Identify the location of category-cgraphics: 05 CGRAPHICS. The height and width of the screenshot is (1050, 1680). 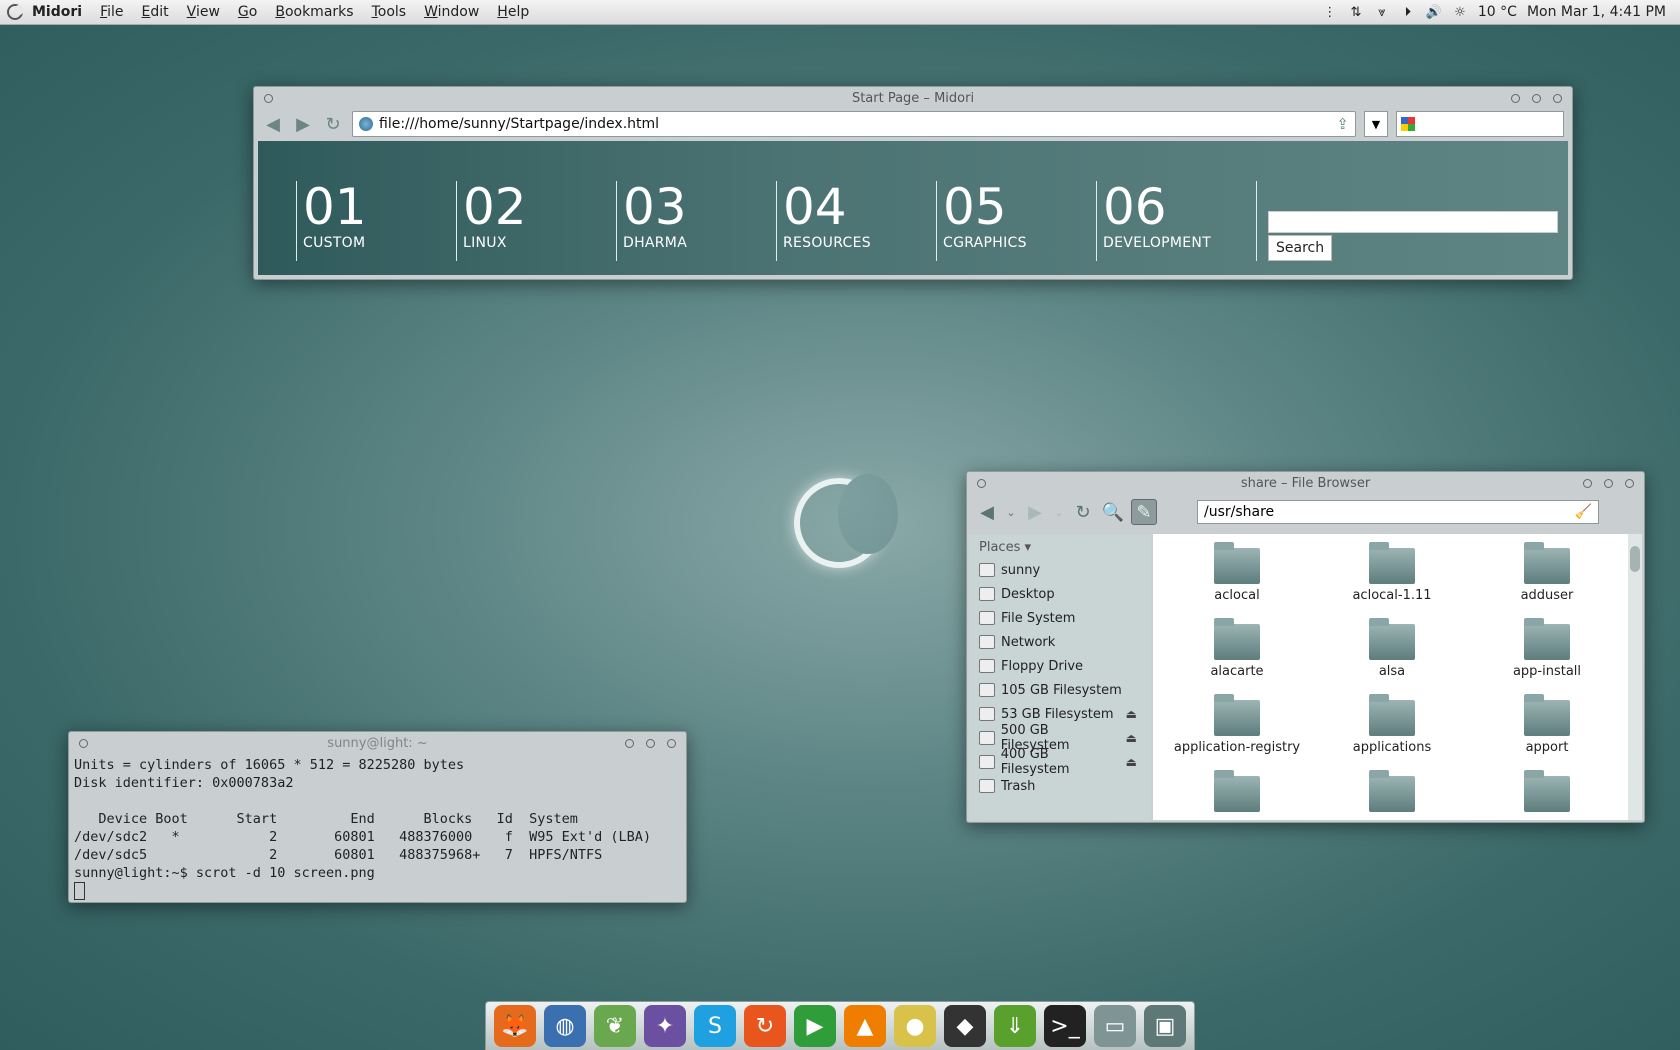
(981, 221).